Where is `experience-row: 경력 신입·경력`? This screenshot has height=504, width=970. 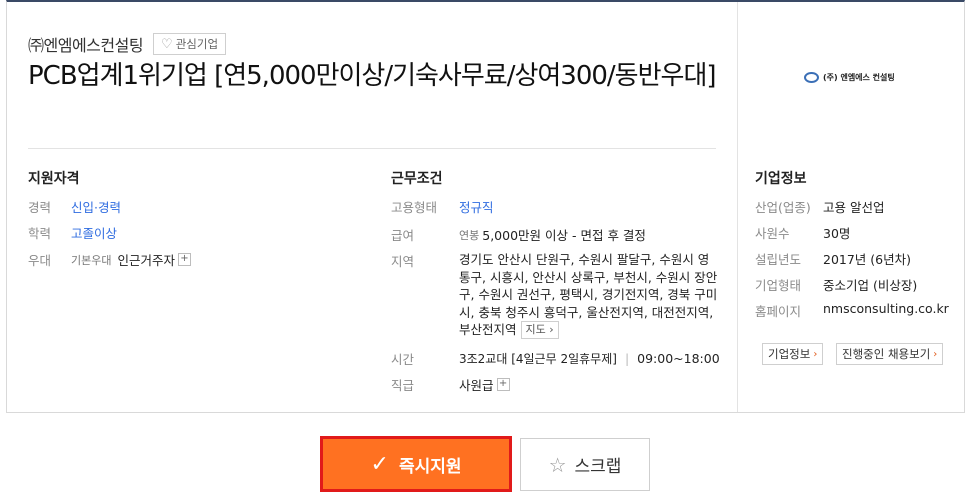
experience-row: 경력 신입·경력 is located at coordinates (74, 206).